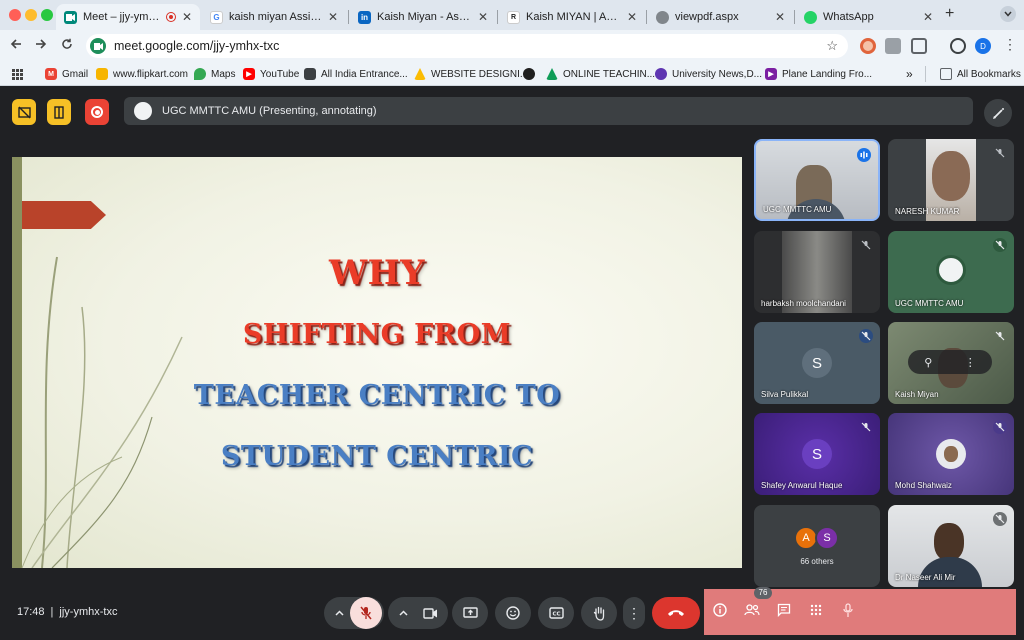  I want to click on bookmark-gmail: M Gmail, so click(66, 74).